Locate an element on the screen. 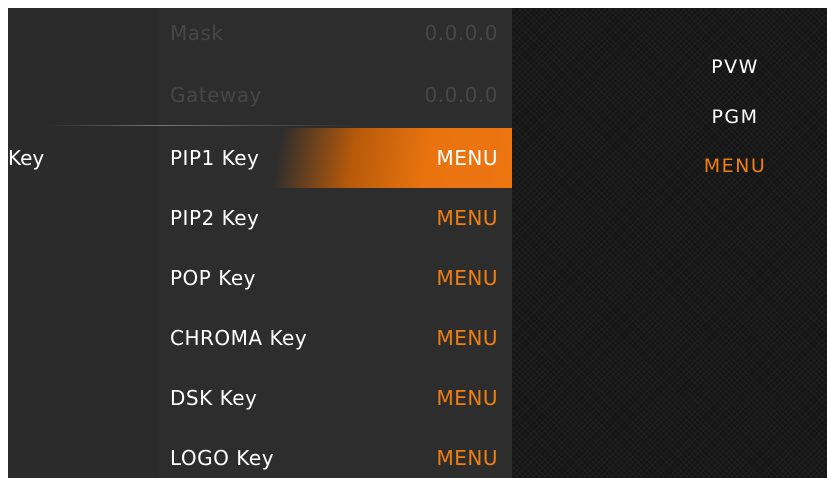 Image resolution: width=827 pixels, height=478 pixels. pgm-indicator: PGM is located at coordinates (735, 117).